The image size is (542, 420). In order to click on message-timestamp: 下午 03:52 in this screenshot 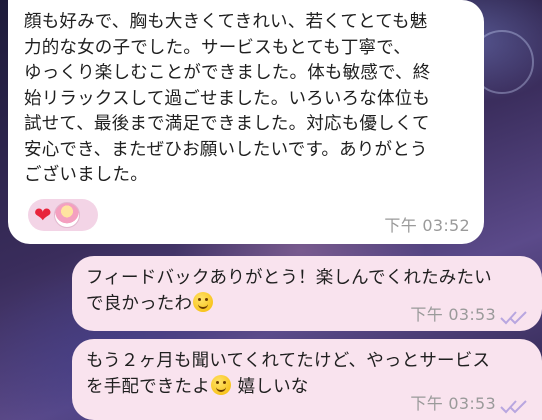, I will do `click(427, 225)`.